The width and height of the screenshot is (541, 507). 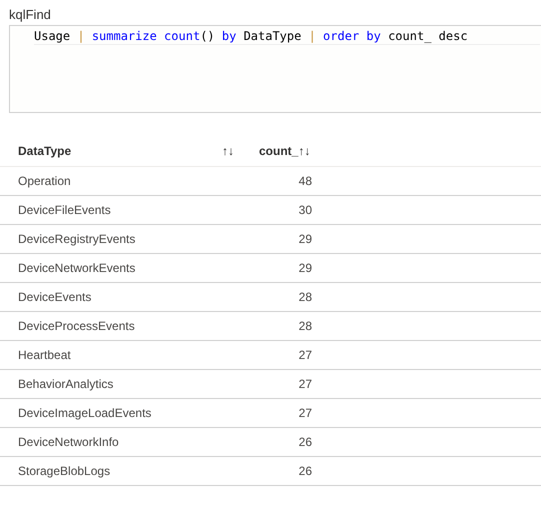 I want to click on table-cell-text: 30, so click(x=305, y=210).